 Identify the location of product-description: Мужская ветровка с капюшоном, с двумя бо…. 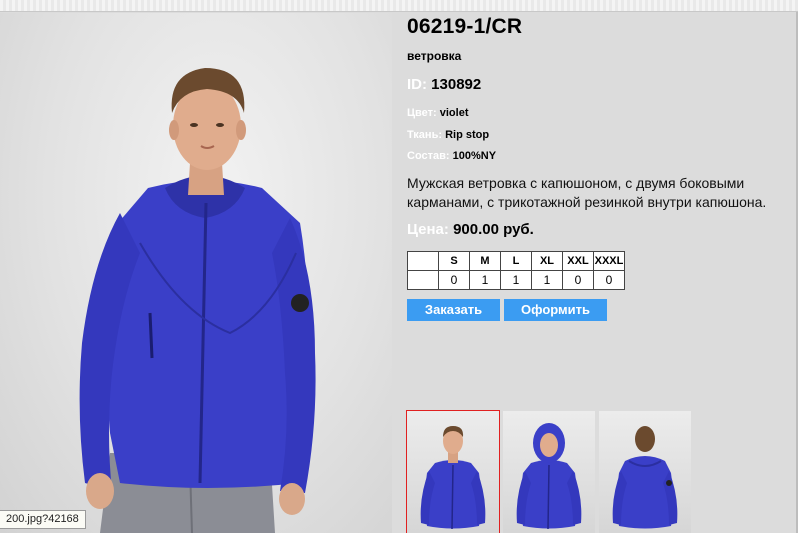
(587, 192).